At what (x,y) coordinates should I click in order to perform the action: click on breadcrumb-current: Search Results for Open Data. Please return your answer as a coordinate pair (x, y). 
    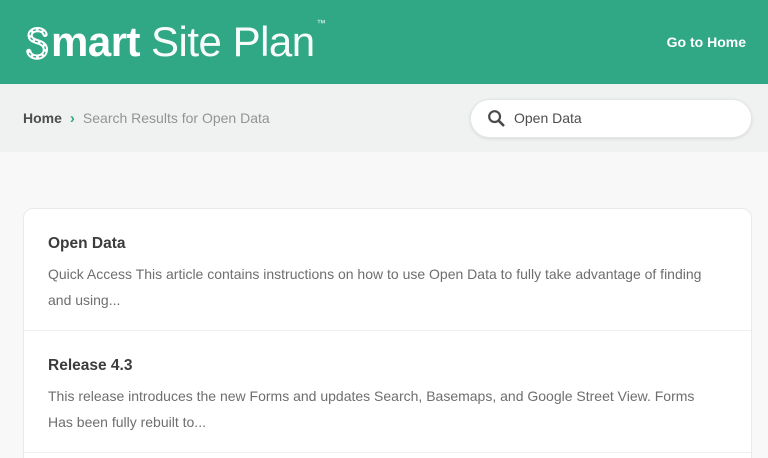
    Looking at the image, I should click on (176, 118).